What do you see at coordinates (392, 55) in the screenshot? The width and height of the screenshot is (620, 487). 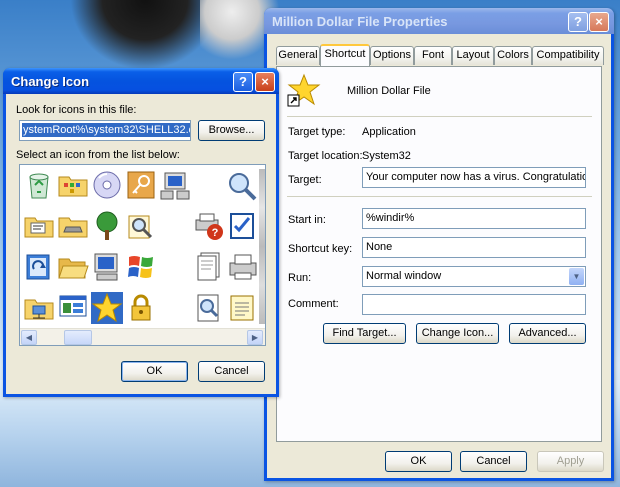 I see `tab-options: Options` at bounding box center [392, 55].